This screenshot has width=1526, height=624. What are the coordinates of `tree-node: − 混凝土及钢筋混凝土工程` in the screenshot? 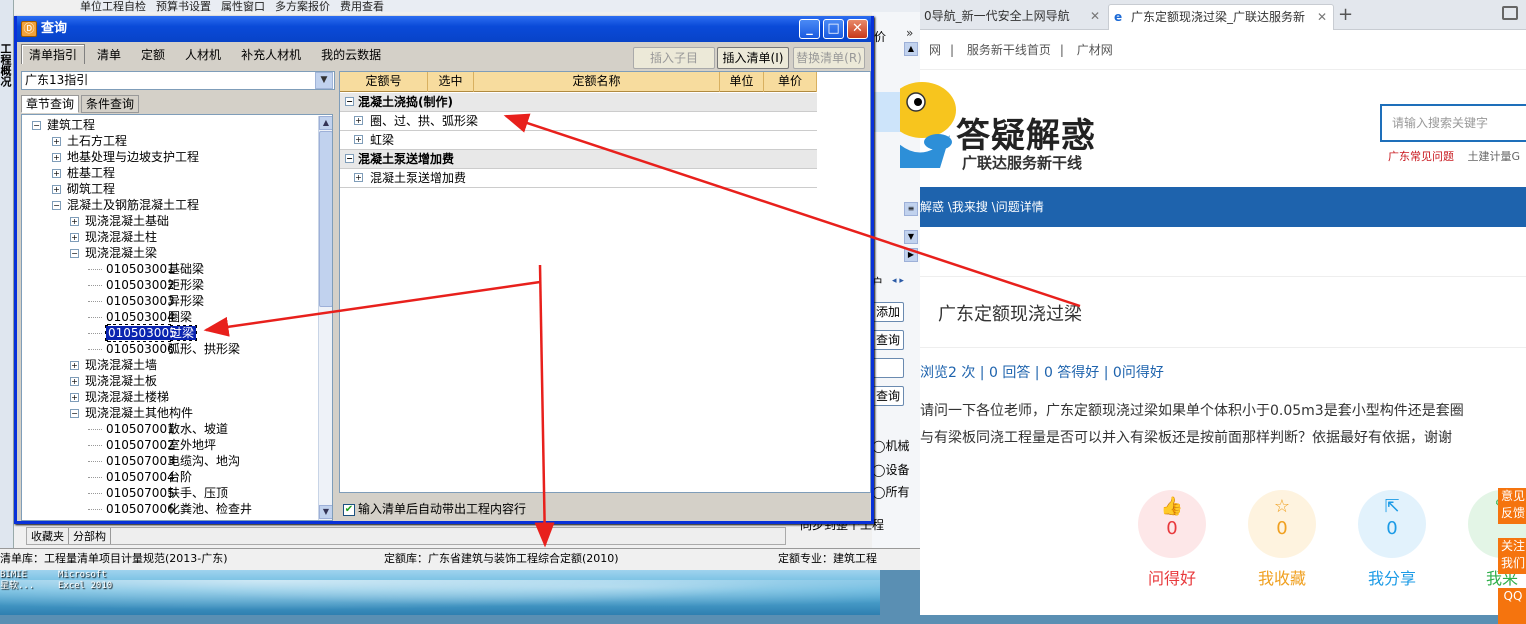 It's located at (125, 205).